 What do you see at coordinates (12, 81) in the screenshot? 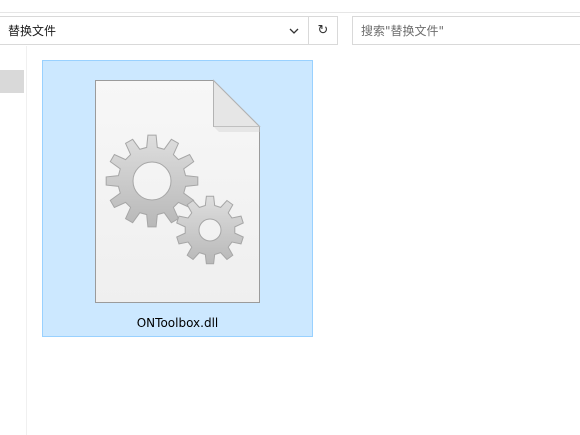
I see `nav-selected-item` at bounding box center [12, 81].